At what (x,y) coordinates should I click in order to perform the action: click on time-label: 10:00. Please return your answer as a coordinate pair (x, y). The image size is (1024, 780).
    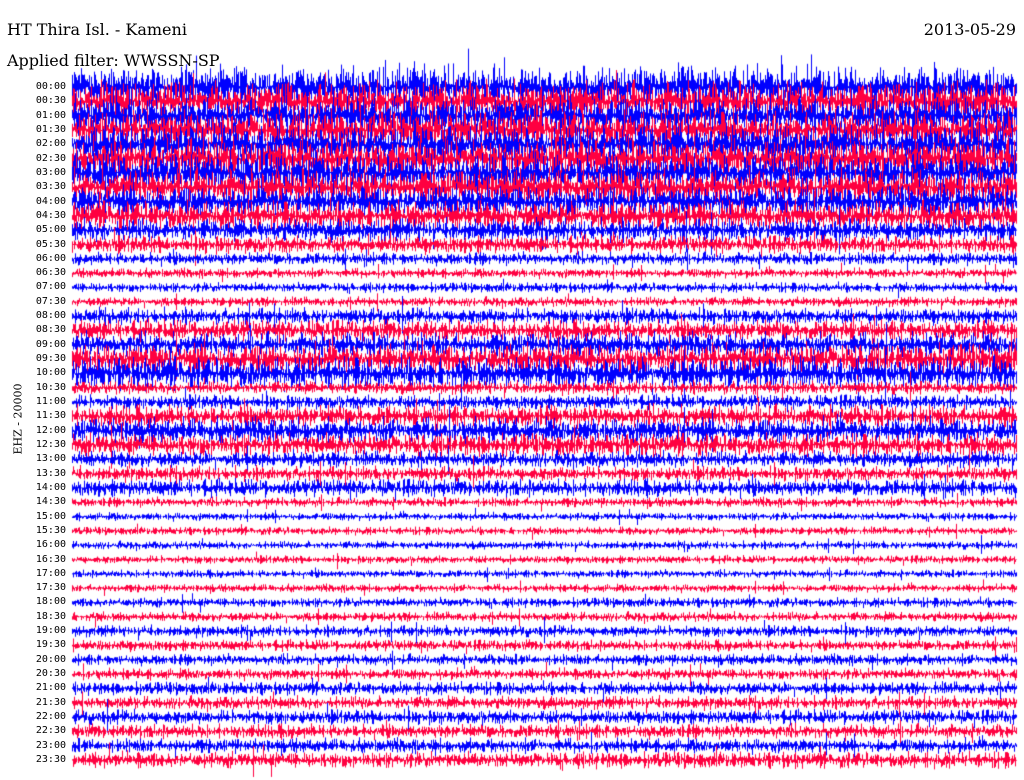
    Looking at the image, I should click on (50, 373).